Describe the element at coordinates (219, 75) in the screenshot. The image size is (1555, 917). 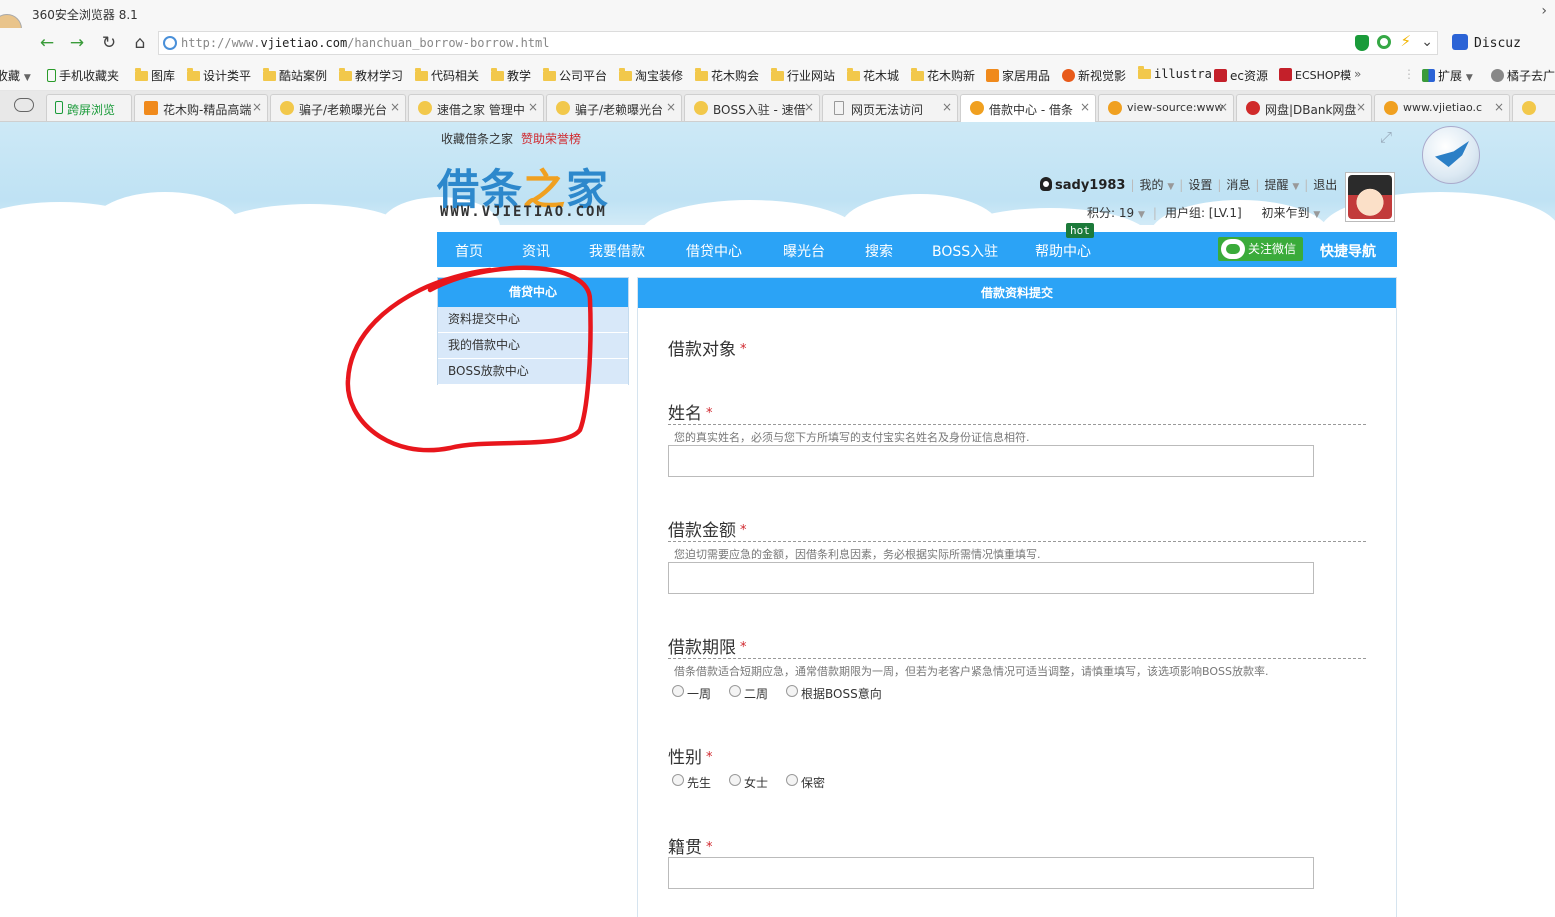
I see `bookmark-folder: 设计类平` at that location.